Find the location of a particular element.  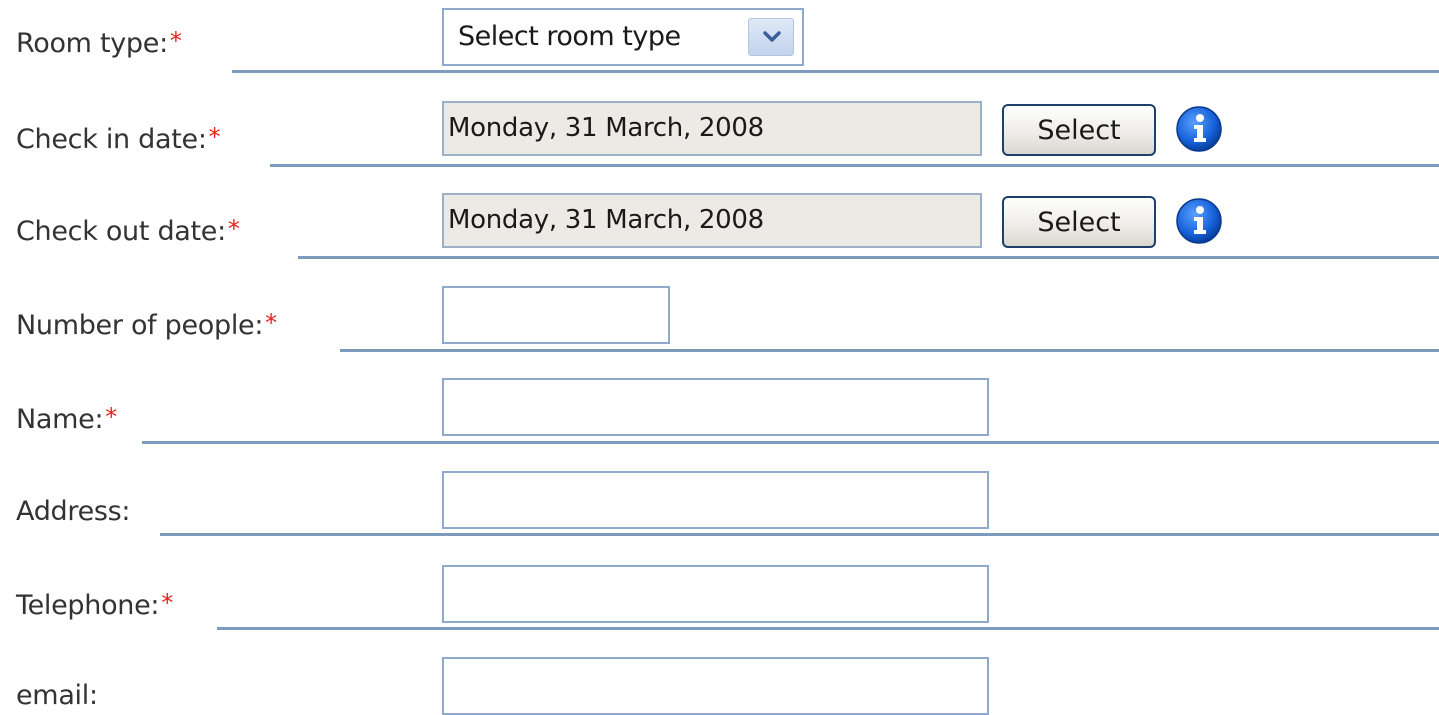

telephone-input is located at coordinates (715, 594).